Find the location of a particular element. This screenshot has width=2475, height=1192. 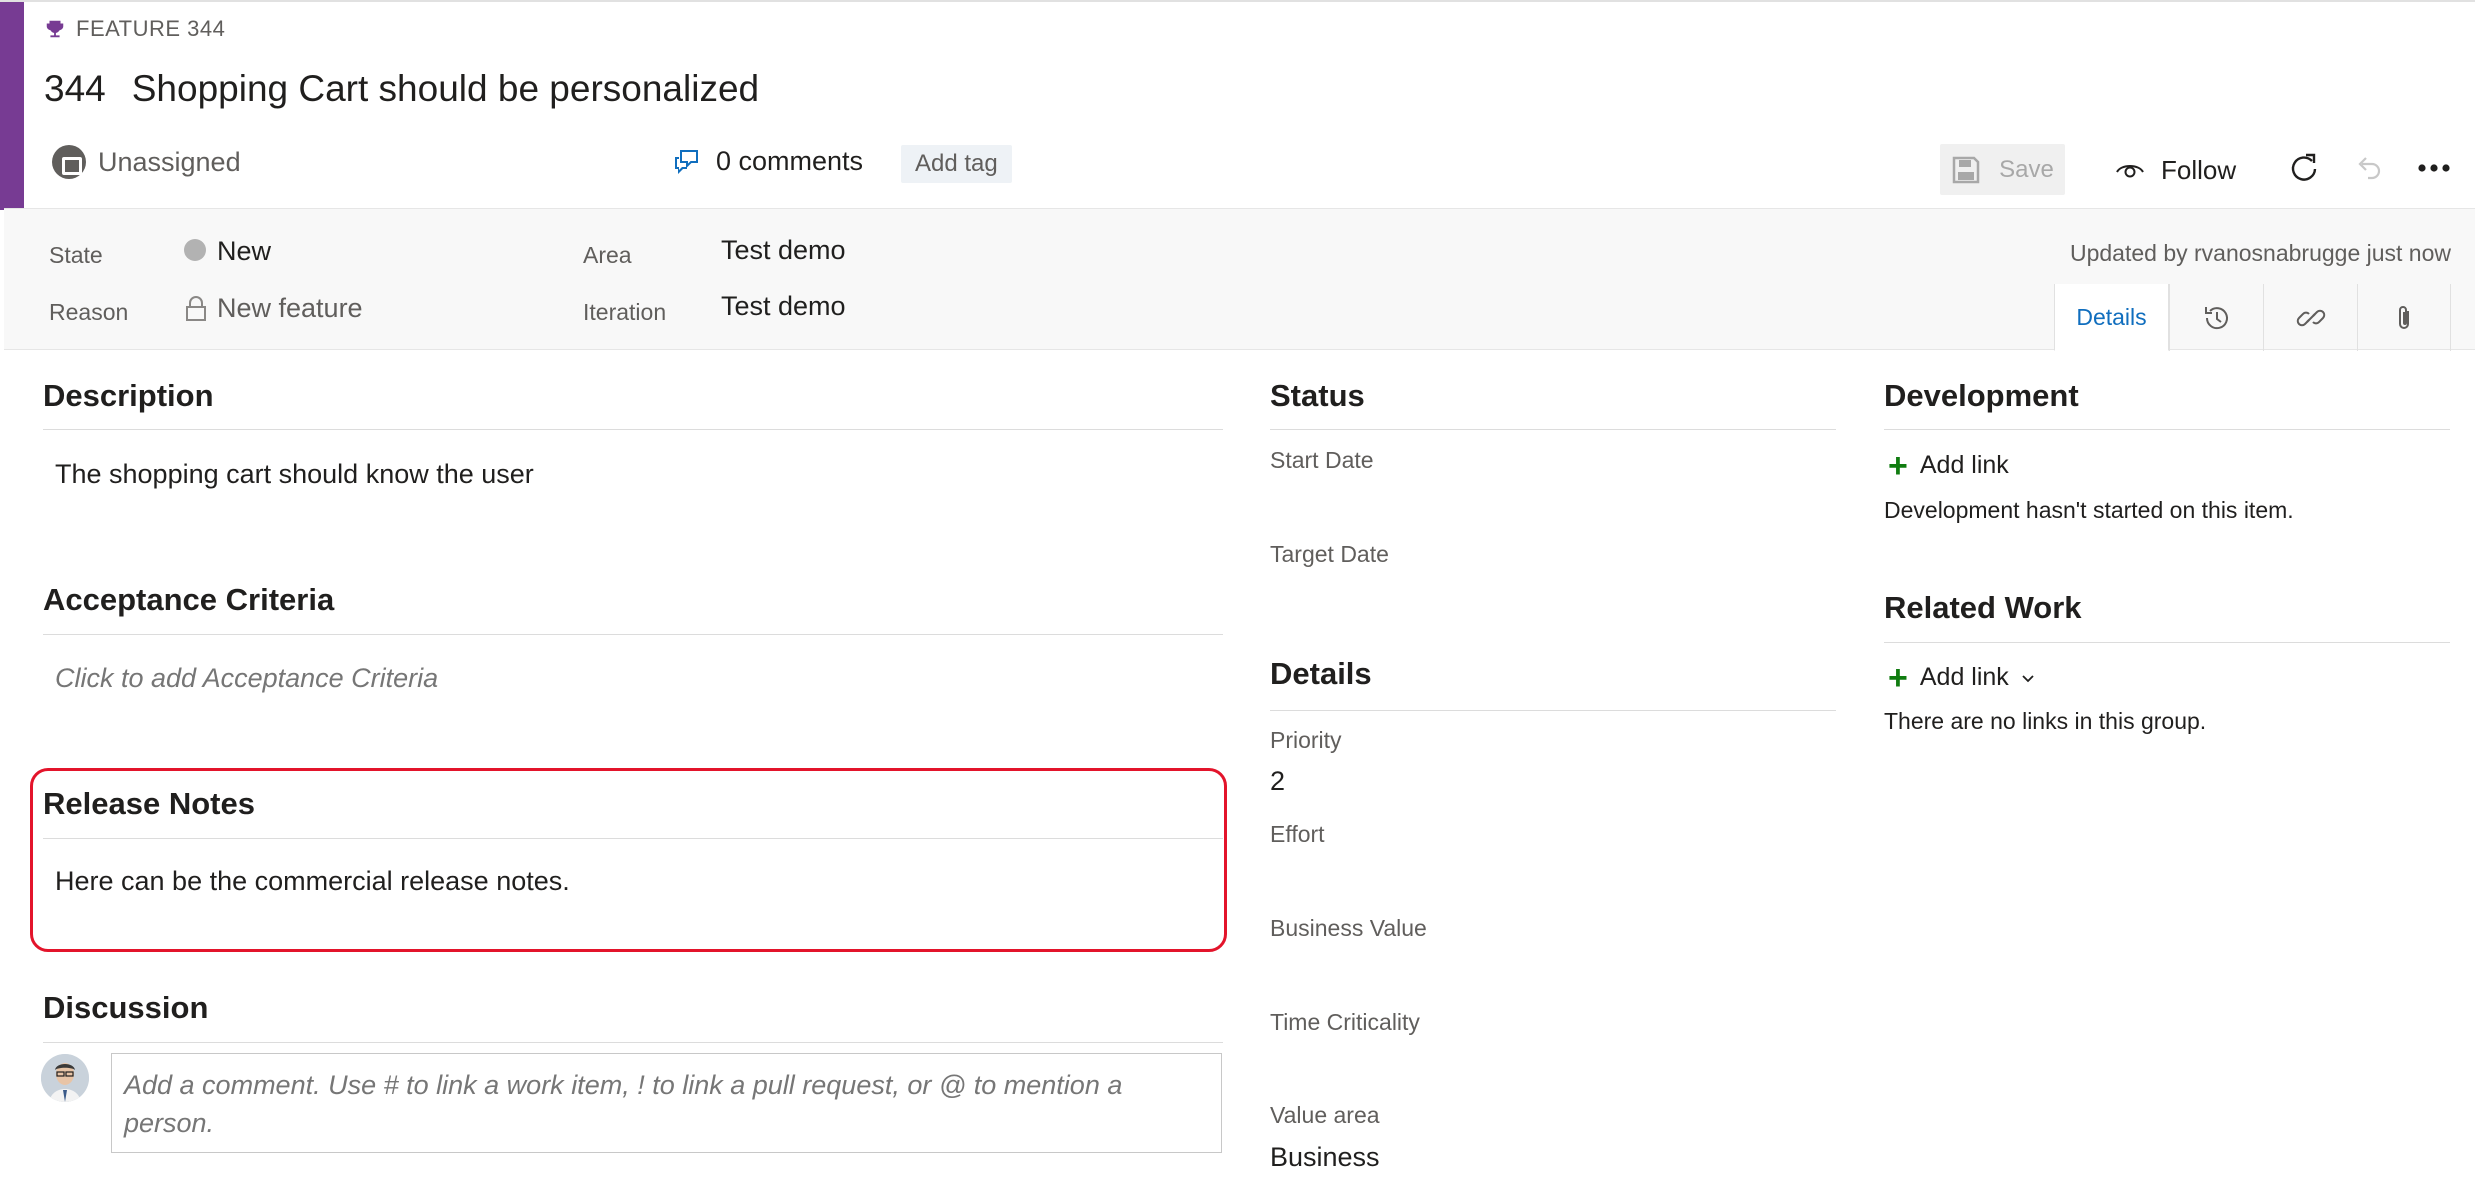

title-row: 344 Shopping Cart should be personalized is located at coordinates (401, 89).